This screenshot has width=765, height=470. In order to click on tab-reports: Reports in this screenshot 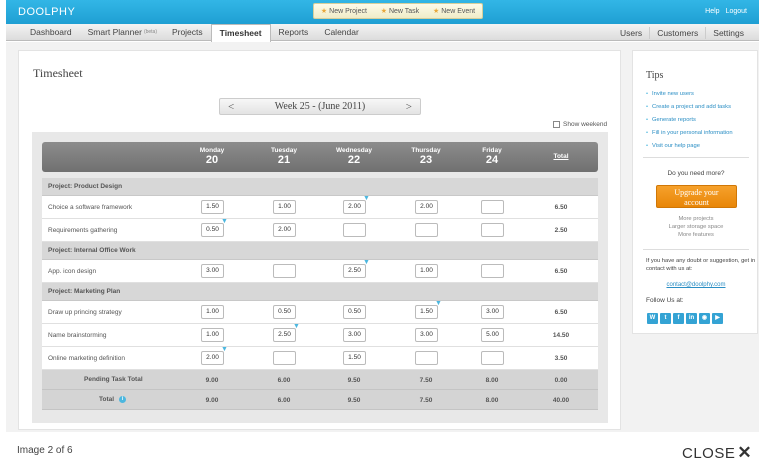, I will do `click(294, 32)`.